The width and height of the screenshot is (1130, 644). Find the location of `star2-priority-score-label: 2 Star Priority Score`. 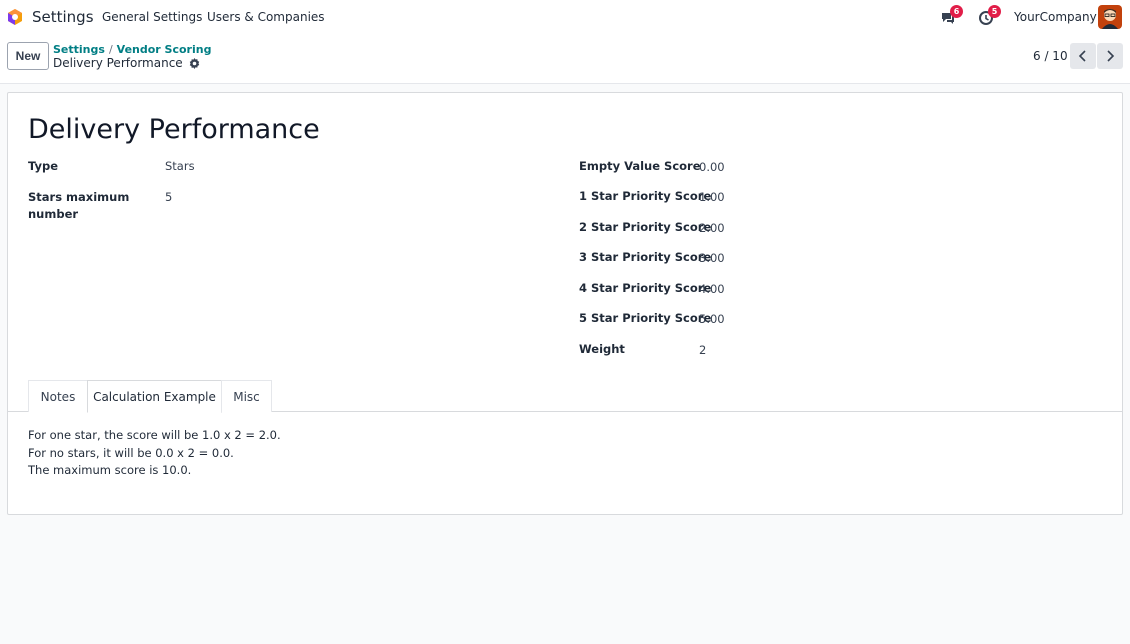

star2-priority-score-label: 2 Star Priority Score is located at coordinates (645, 227).